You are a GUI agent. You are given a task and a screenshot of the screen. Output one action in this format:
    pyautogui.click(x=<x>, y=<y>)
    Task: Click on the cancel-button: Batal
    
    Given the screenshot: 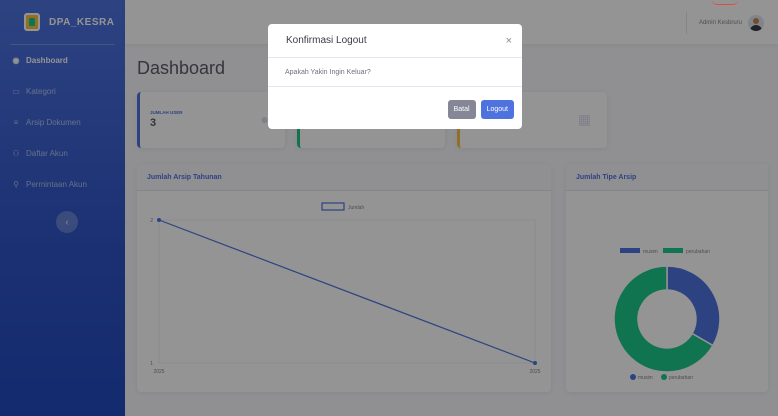 What is the action you would take?
    pyautogui.click(x=461, y=109)
    